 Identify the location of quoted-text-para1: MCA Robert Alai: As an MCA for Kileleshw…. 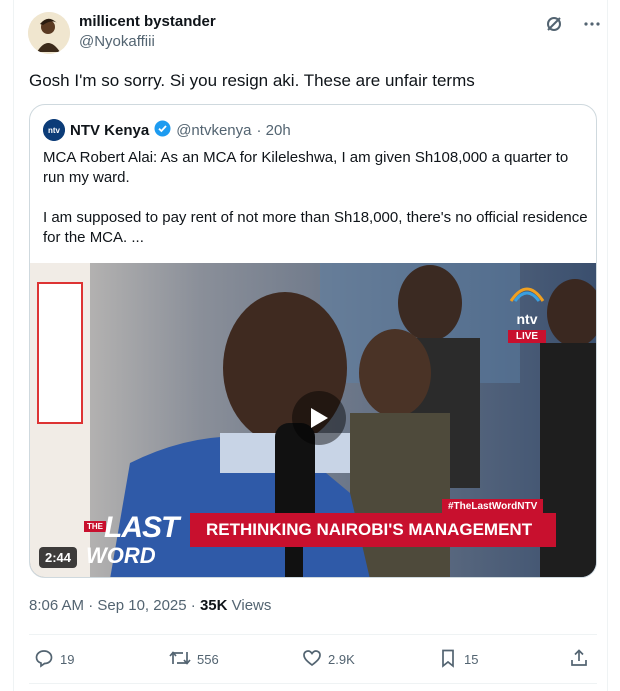
(306, 167).